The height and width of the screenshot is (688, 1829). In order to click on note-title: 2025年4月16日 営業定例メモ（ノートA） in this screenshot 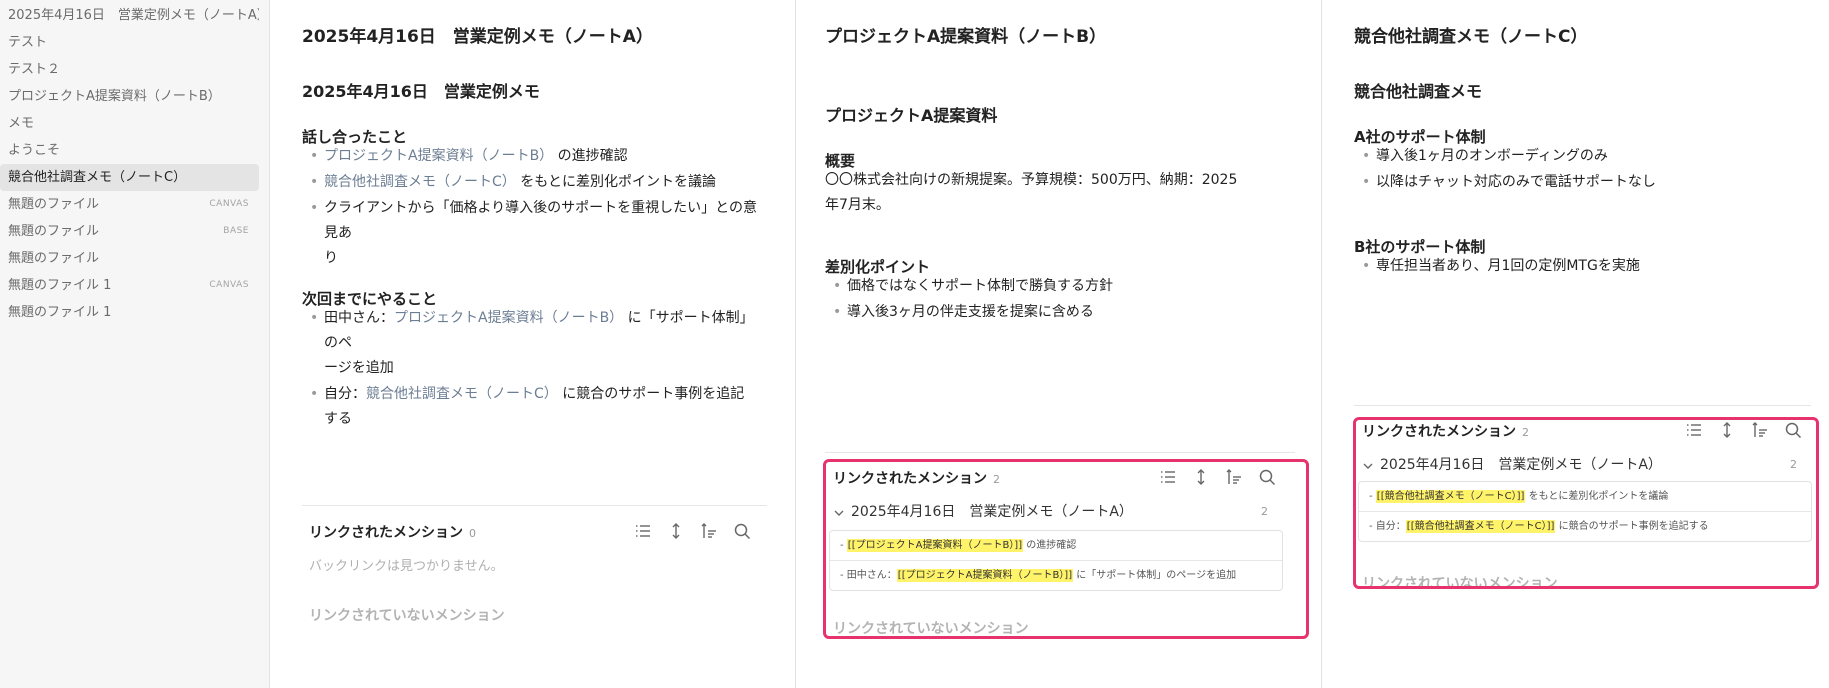, I will do `click(477, 34)`.